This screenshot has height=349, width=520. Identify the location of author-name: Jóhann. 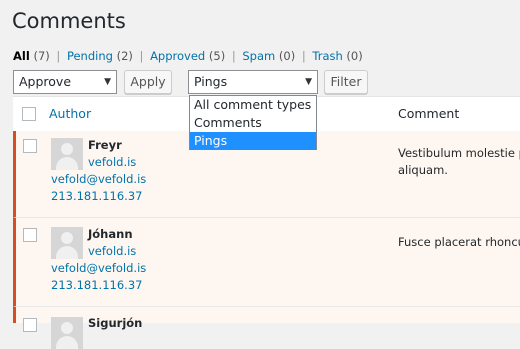
(110, 234).